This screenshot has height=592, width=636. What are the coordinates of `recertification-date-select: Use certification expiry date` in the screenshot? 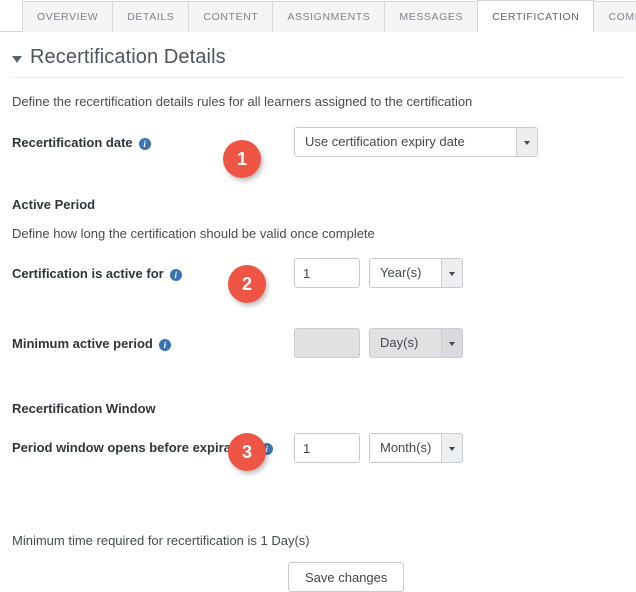 It's located at (416, 142).